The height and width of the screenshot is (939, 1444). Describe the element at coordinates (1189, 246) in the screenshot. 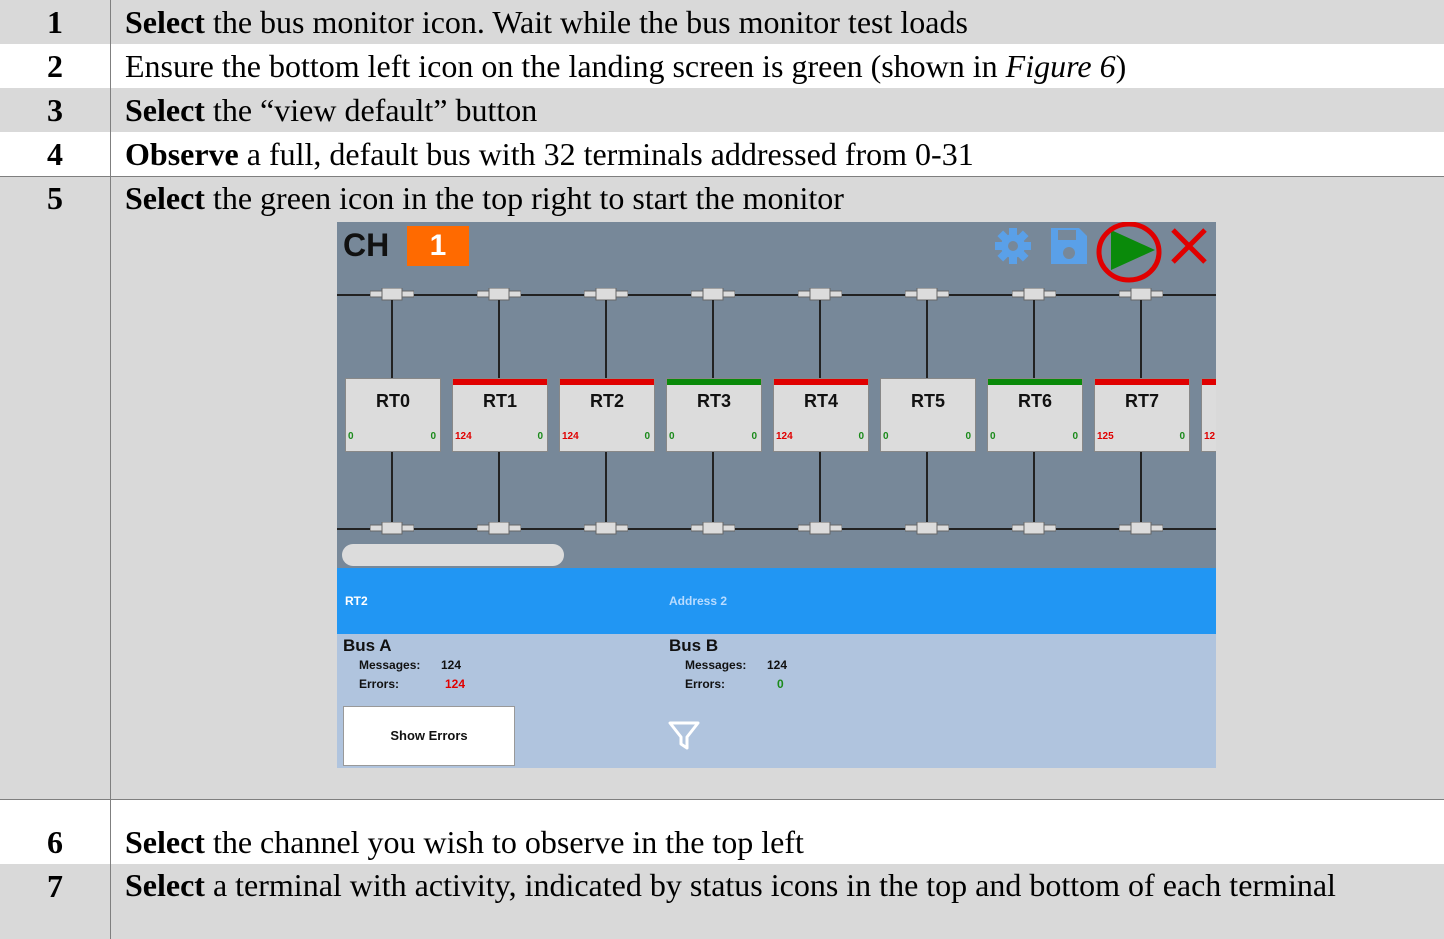

I see `close-icon` at that location.